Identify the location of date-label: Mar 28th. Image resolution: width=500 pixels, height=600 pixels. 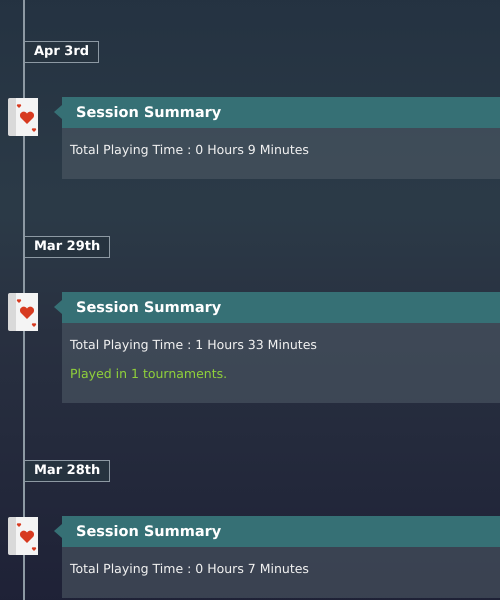
(67, 471).